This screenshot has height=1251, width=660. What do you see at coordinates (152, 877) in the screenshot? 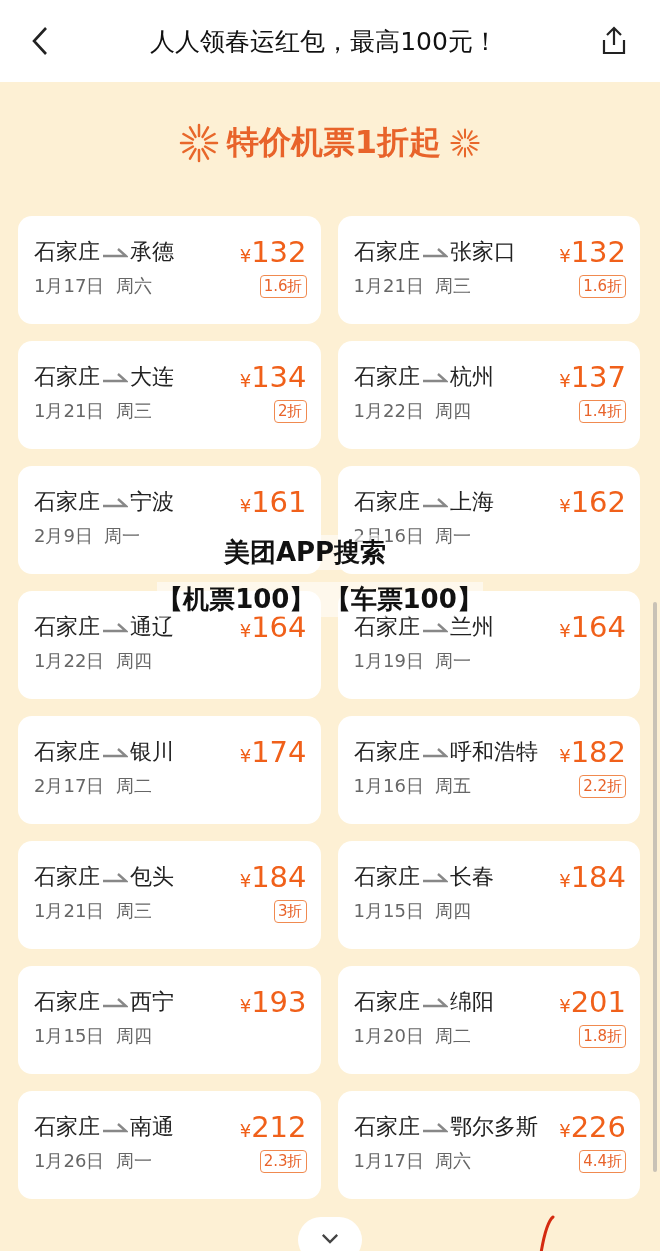
I see `destination-city: 包头` at bounding box center [152, 877].